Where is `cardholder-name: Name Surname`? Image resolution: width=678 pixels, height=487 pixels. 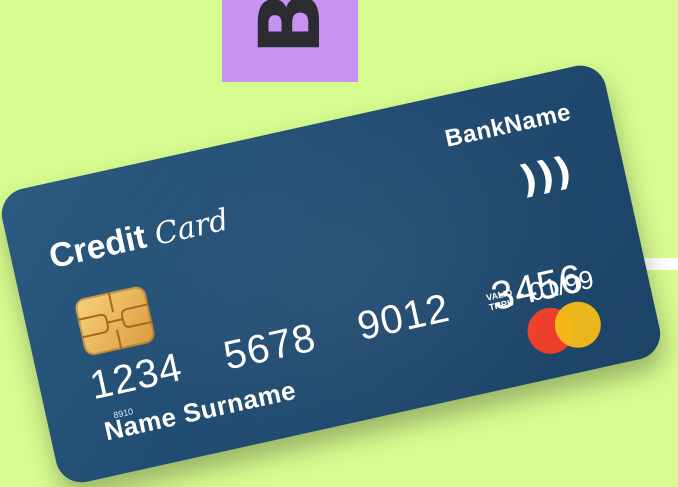
cardholder-name: Name Surname is located at coordinates (200, 410).